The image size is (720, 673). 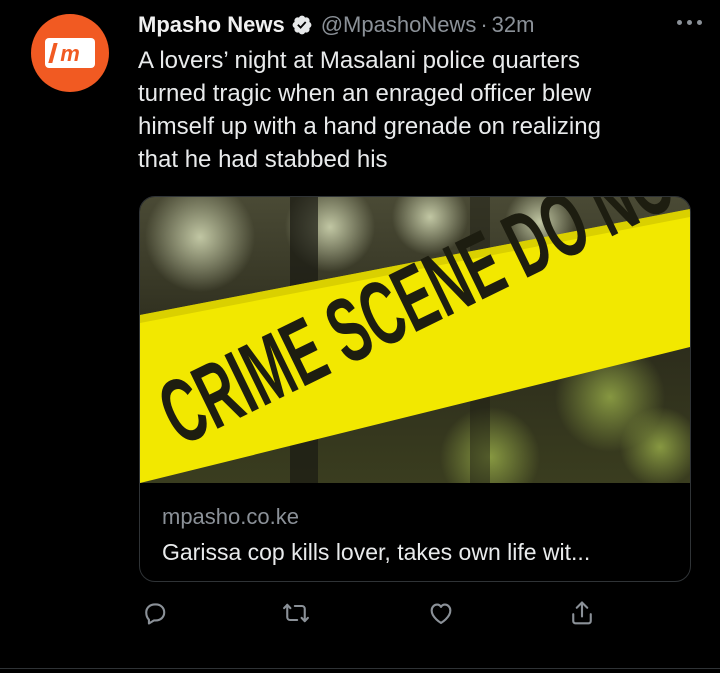 I want to click on more-options-icon, so click(x=689, y=22).